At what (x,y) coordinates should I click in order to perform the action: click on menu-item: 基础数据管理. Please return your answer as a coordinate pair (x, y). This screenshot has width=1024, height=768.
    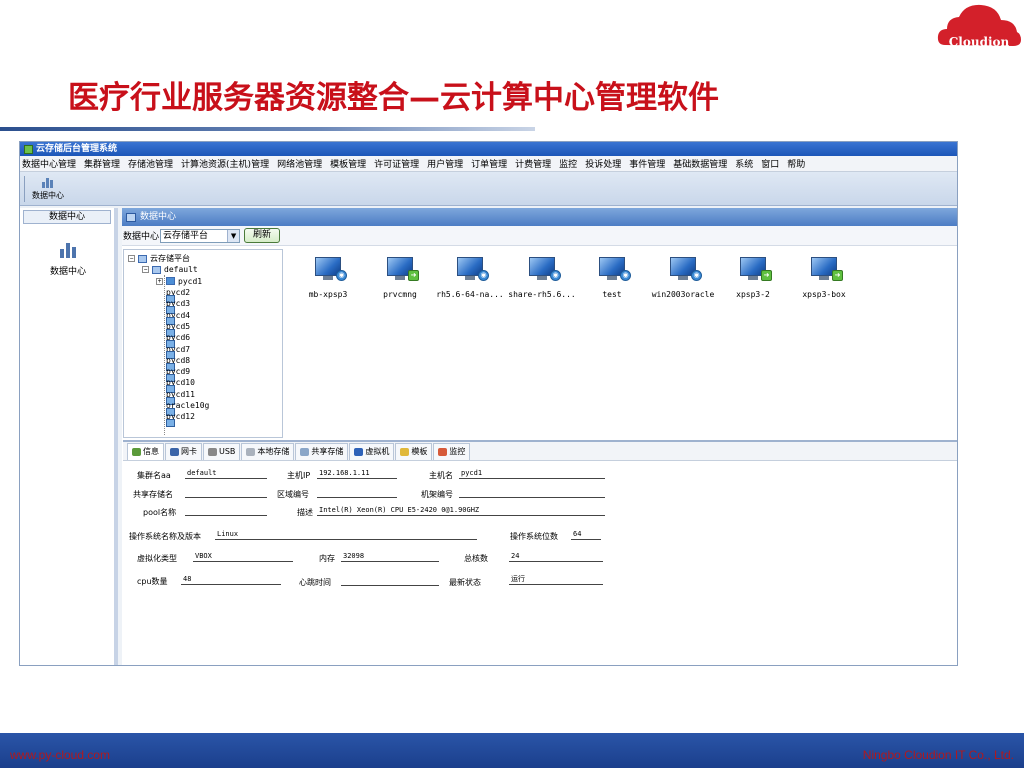
    Looking at the image, I should click on (700, 163).